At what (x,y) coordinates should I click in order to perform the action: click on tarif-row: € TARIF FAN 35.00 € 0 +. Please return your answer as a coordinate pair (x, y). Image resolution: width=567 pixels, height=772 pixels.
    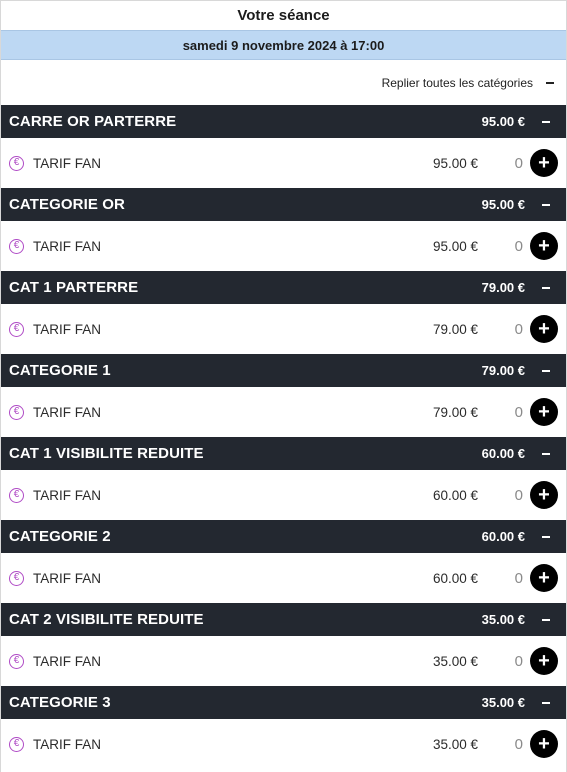
    Looking at the image, I should click on (283, 661).